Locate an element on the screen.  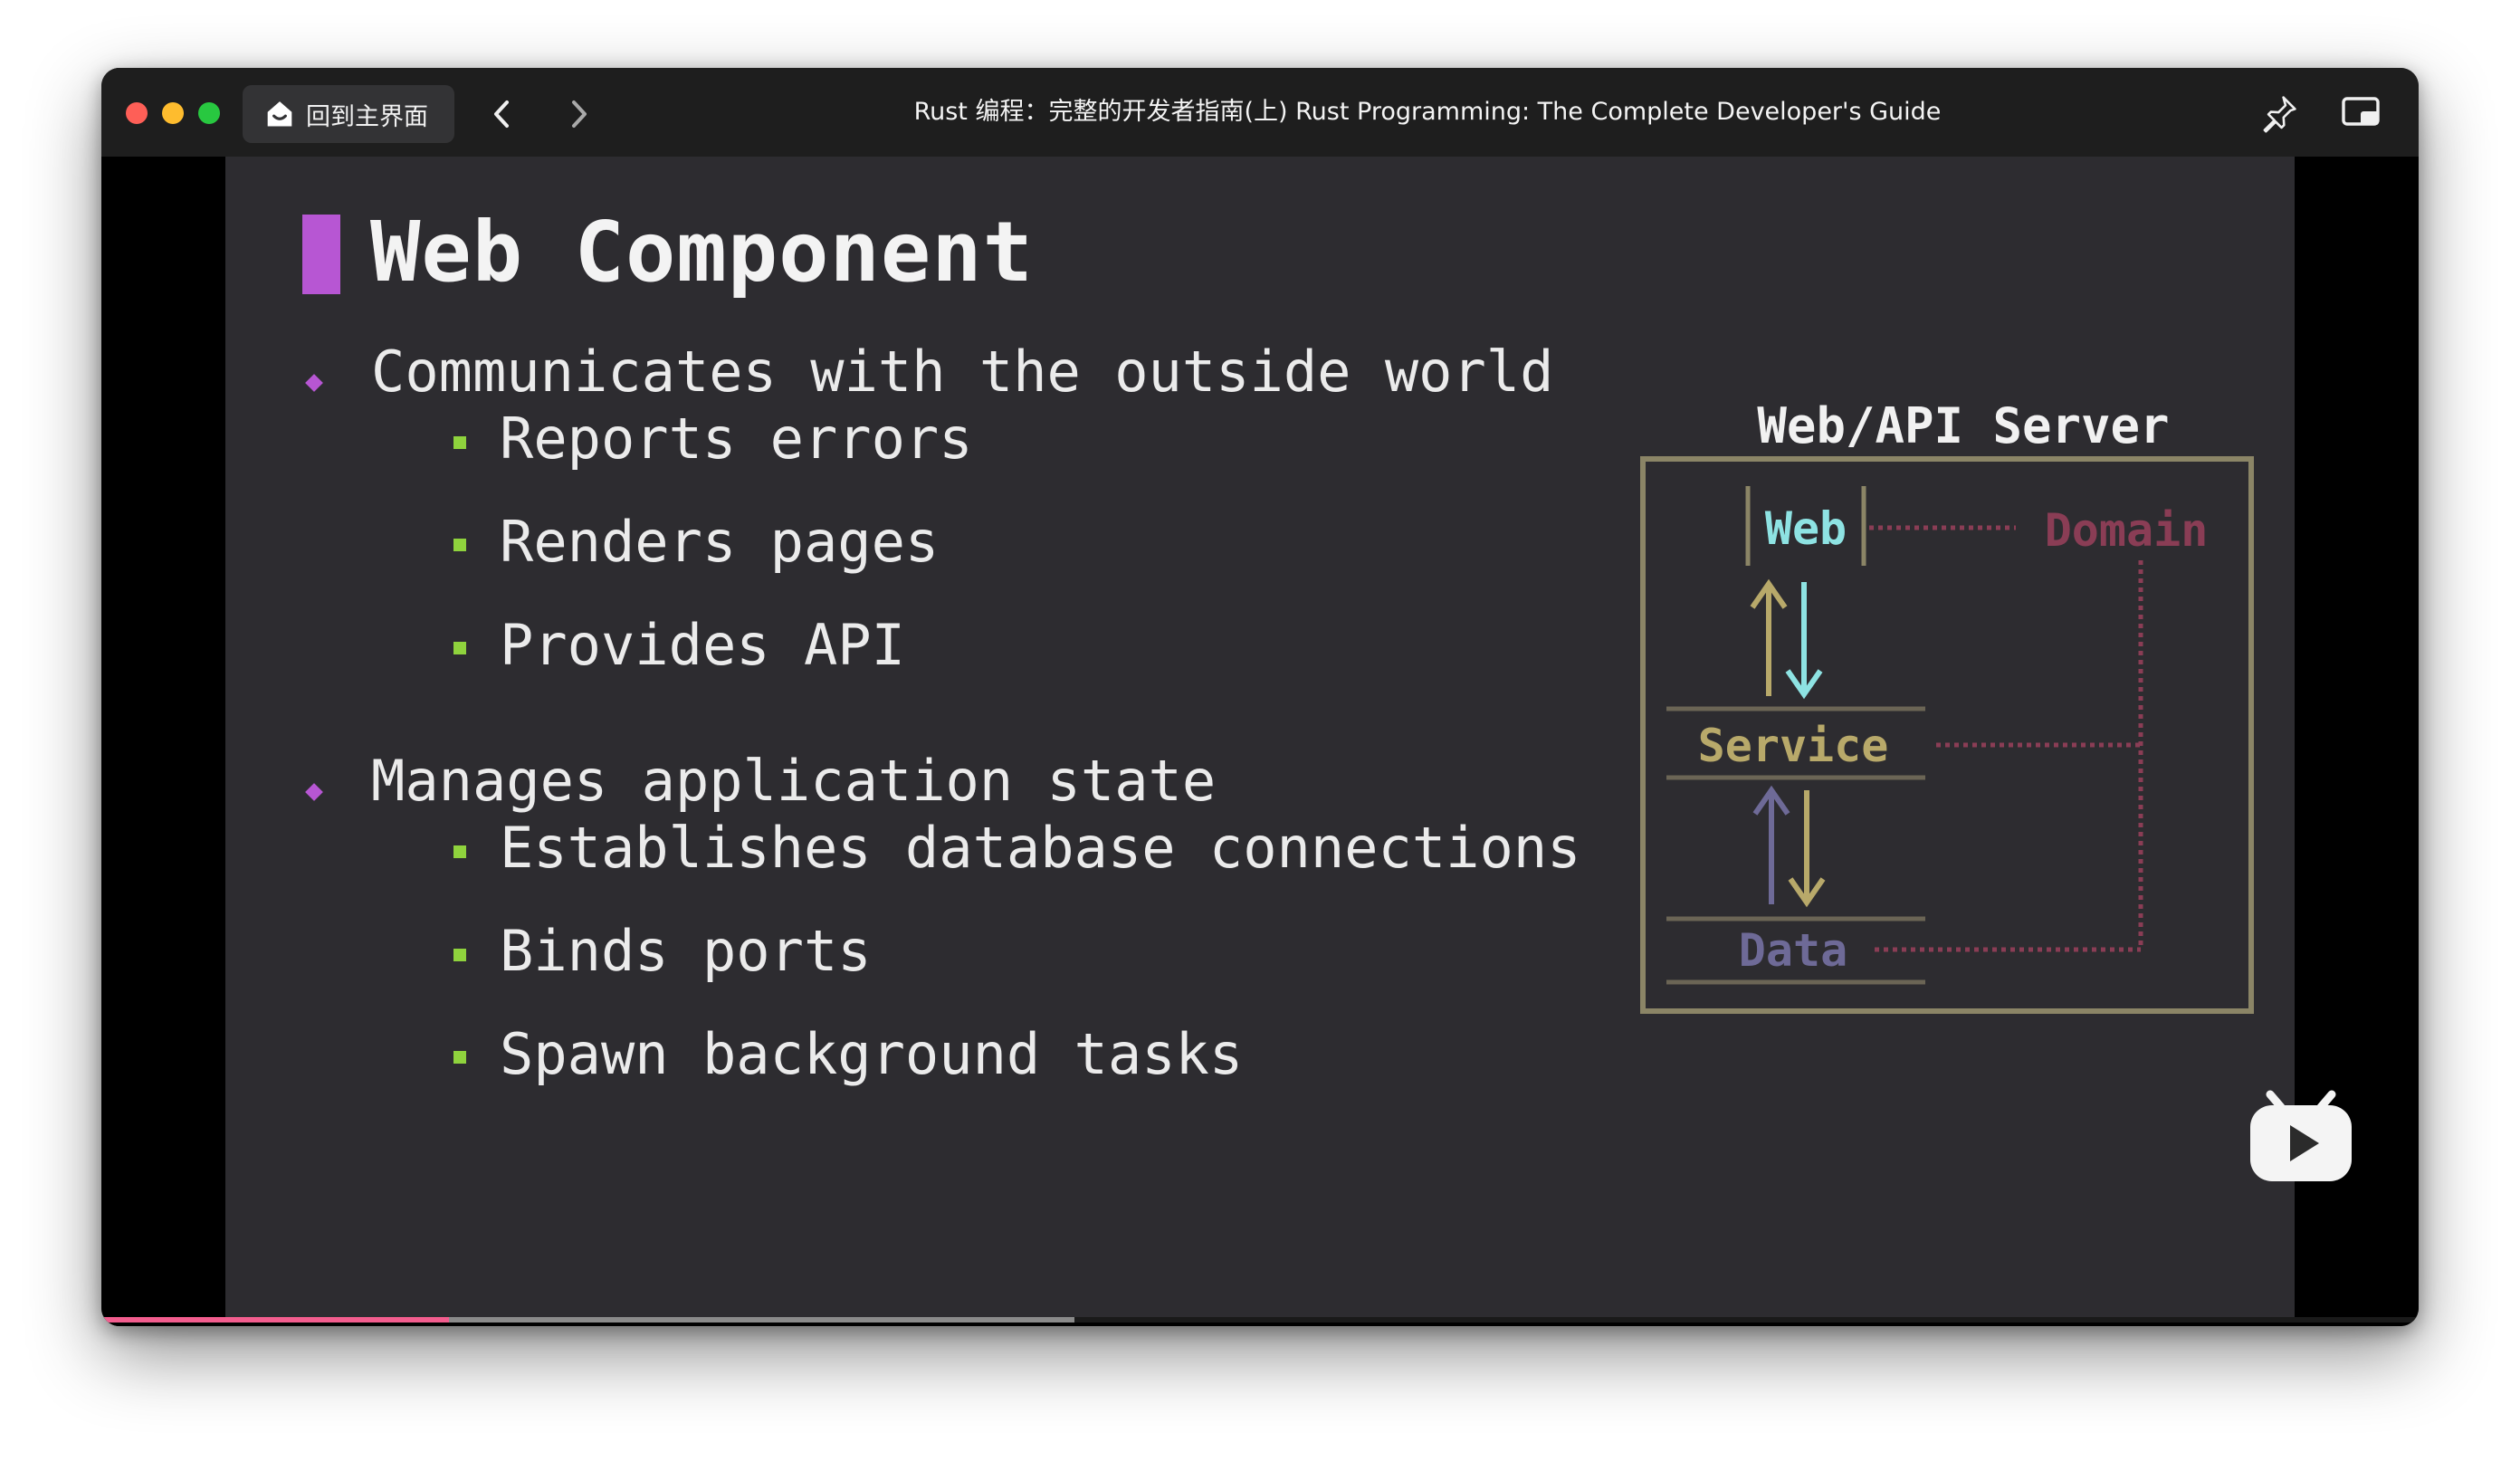
bullet-sub: Reports errors is located at coordinates (737, 439).